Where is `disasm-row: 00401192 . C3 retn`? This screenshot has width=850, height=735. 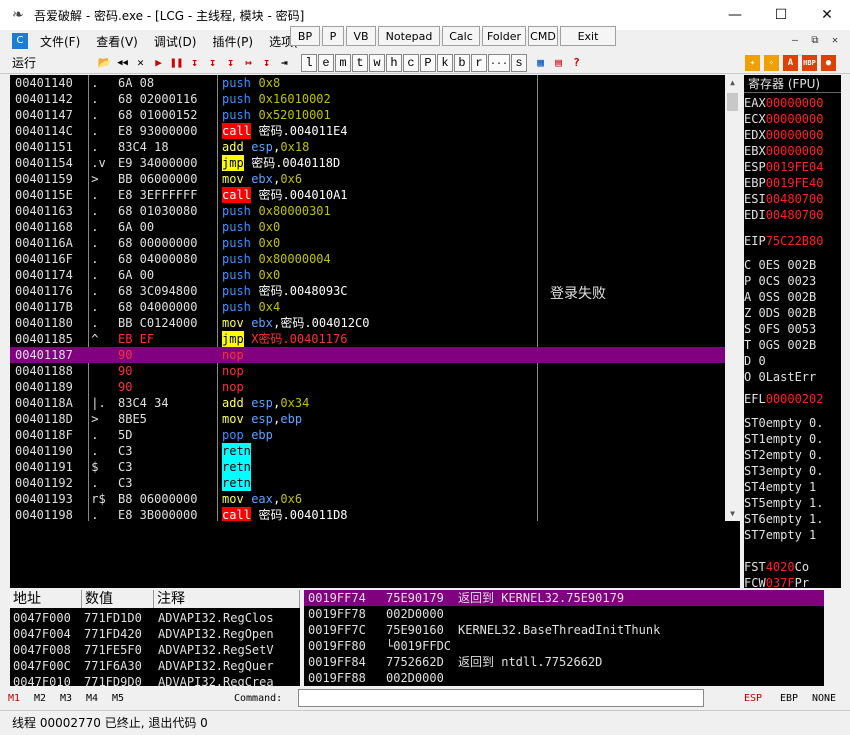 disasm-row: 00401192 . C3 retn is located at coordinates (367, 483).